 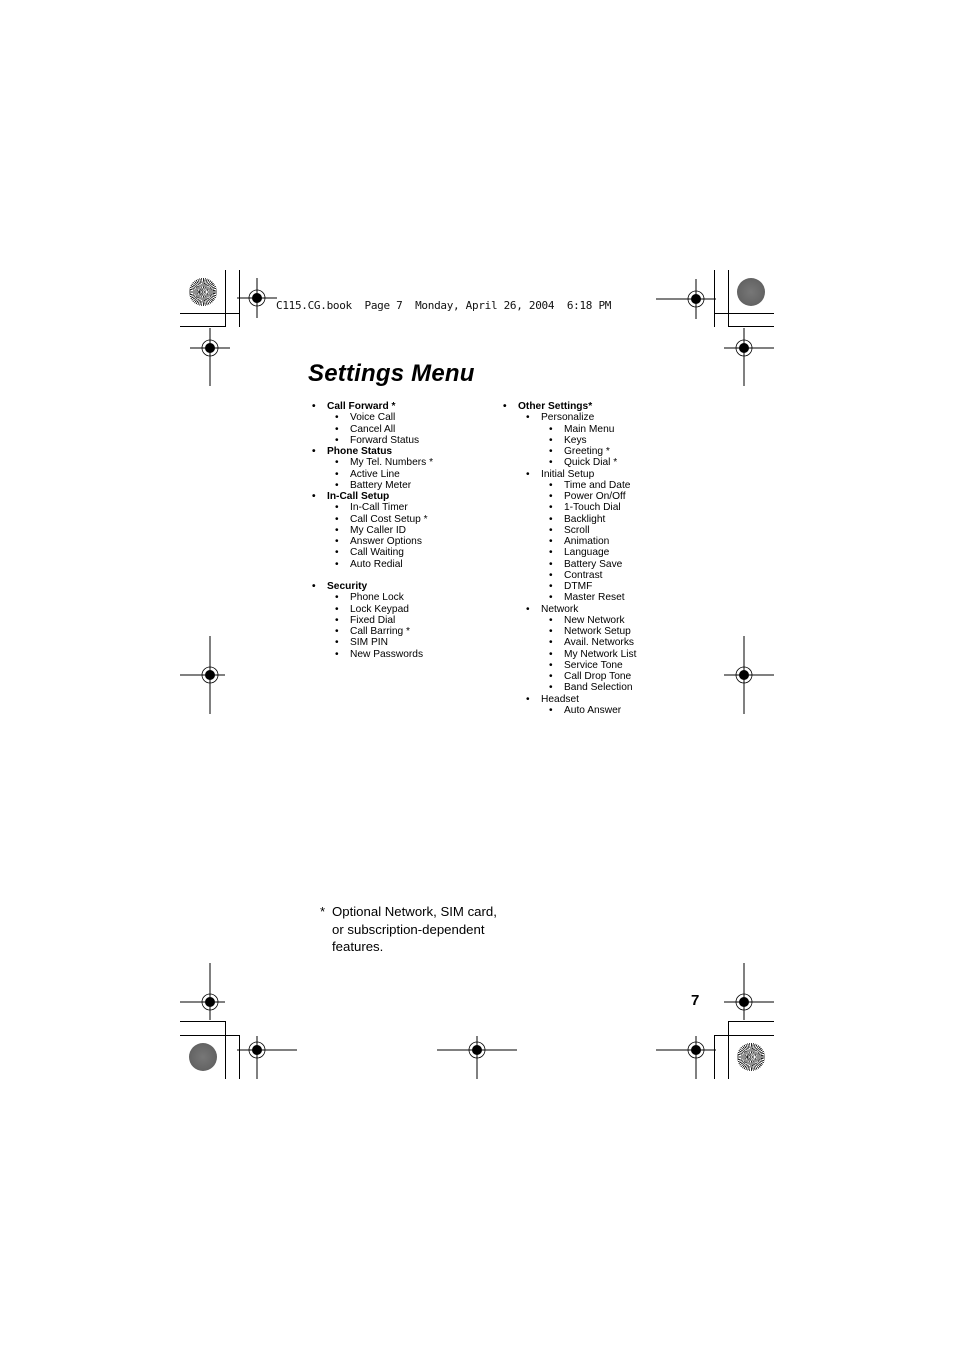 I want to click on menu-subitem: • Contrast, so click(x=569, y=575).